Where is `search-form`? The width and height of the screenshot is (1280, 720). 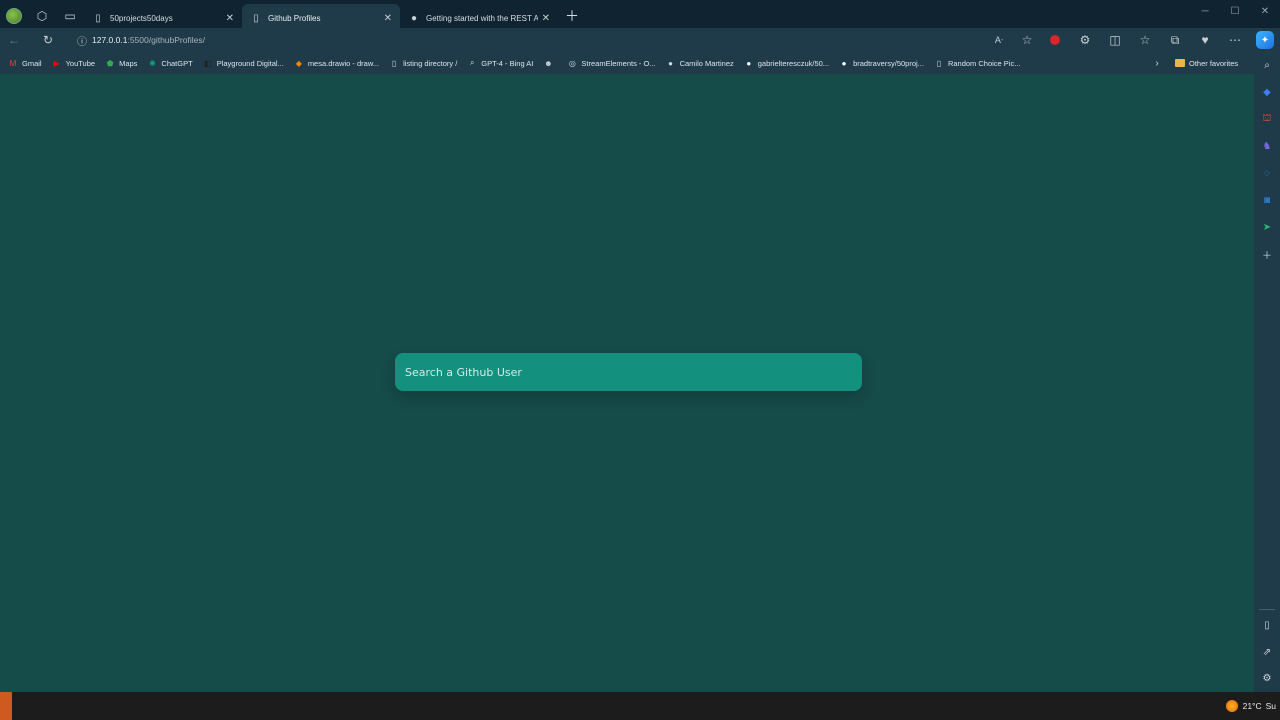 search-form is located at coordinates (628, 372).